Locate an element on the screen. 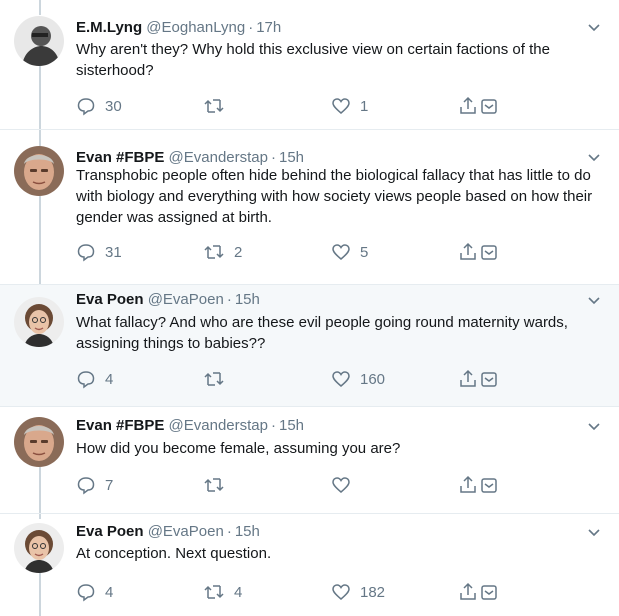 Image resolution: width=619 pixels, height=616 pixels. tweet-actions: 30 1 is located at coordinates (296, 106).